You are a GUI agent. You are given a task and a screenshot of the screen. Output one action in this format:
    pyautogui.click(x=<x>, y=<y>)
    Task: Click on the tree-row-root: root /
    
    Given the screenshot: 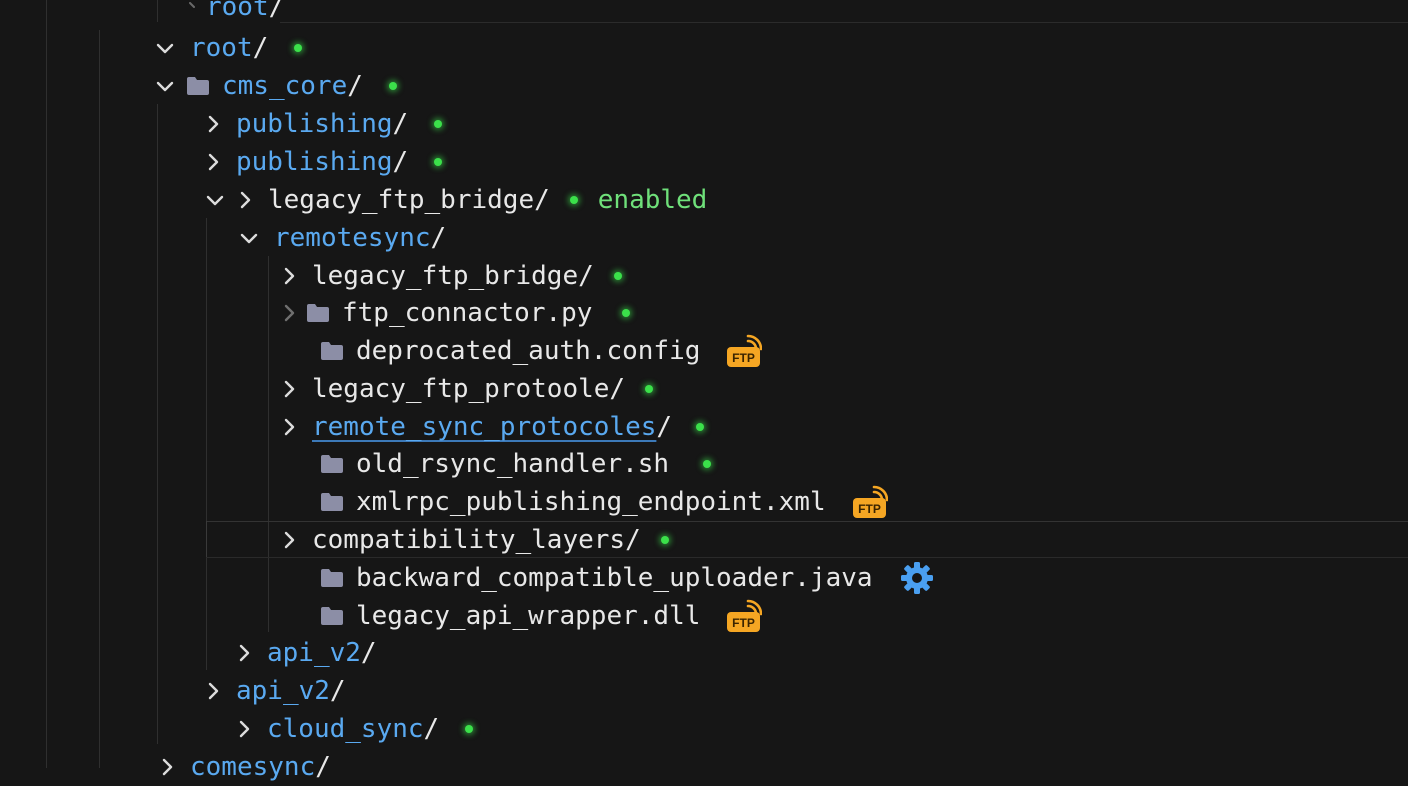 What is the action you would take?
    pyautogui.click(x=228, y=48)
    